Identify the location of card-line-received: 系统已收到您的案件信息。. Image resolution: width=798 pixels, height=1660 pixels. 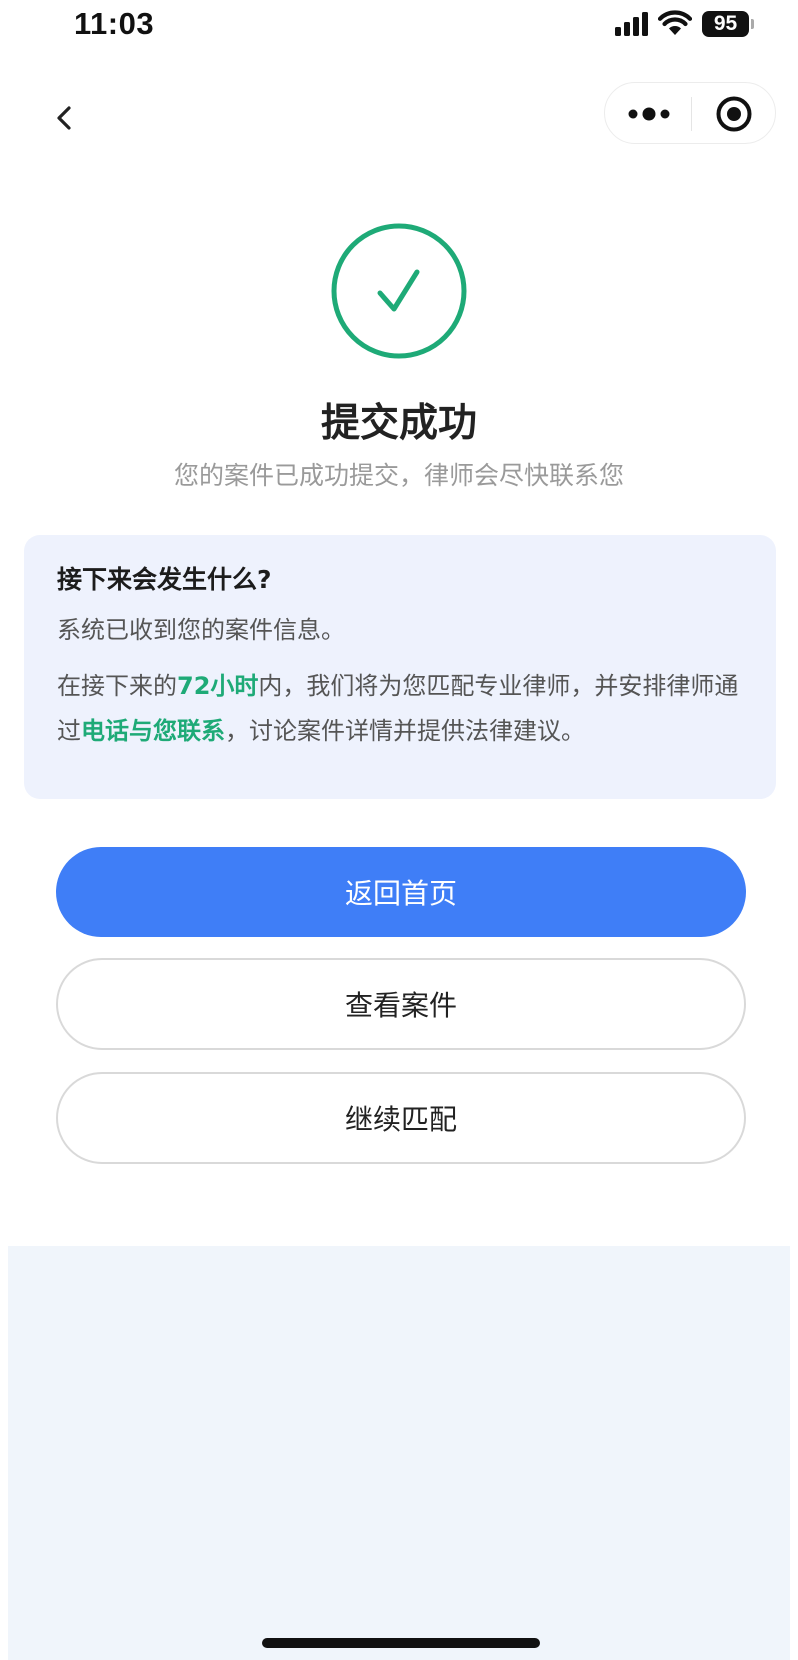
(201, 630).